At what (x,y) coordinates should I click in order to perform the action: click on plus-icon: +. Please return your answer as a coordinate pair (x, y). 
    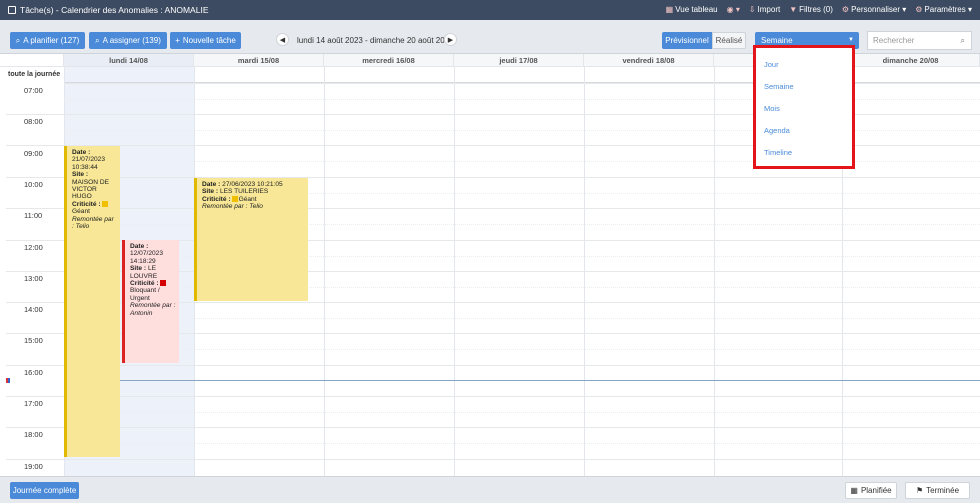
    Looking at the image, I should click on (177, 40).